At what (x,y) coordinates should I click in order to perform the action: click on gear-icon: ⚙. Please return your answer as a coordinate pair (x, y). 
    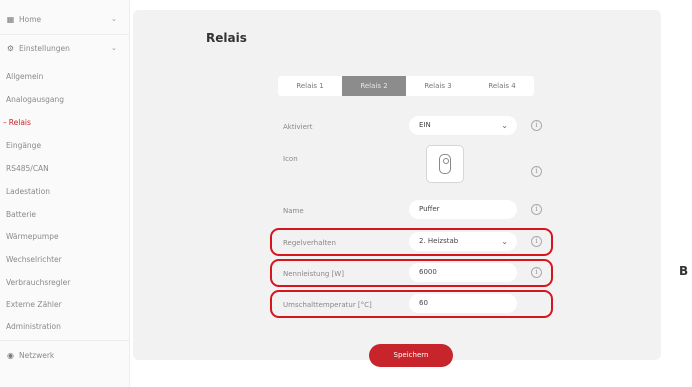
    Looking at the image, I should click on (10, 48).